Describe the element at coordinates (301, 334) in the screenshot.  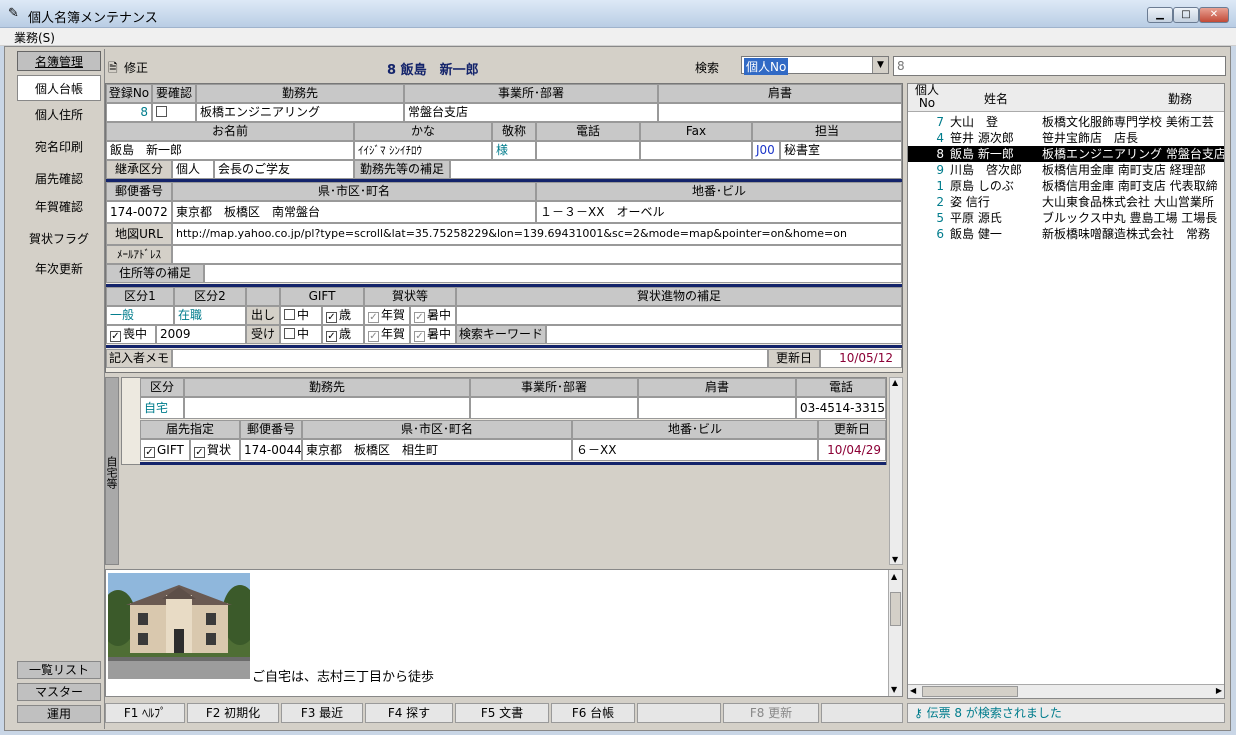
I see `recv-gift-mid-checkbox: 中` at that location.